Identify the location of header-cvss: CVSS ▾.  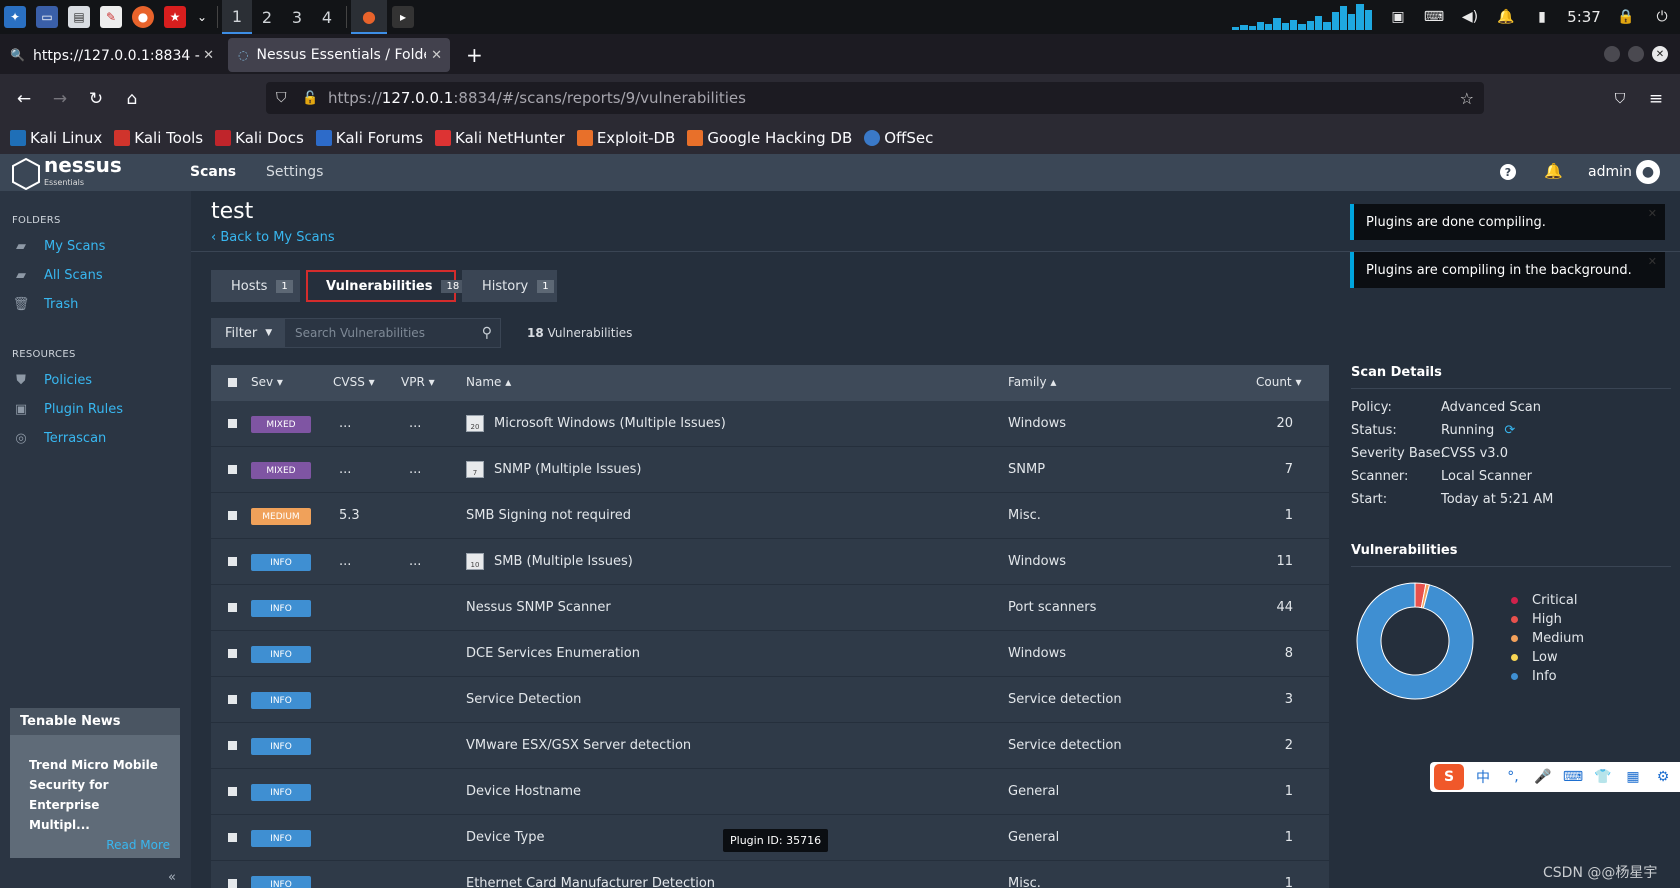
(354, 382).